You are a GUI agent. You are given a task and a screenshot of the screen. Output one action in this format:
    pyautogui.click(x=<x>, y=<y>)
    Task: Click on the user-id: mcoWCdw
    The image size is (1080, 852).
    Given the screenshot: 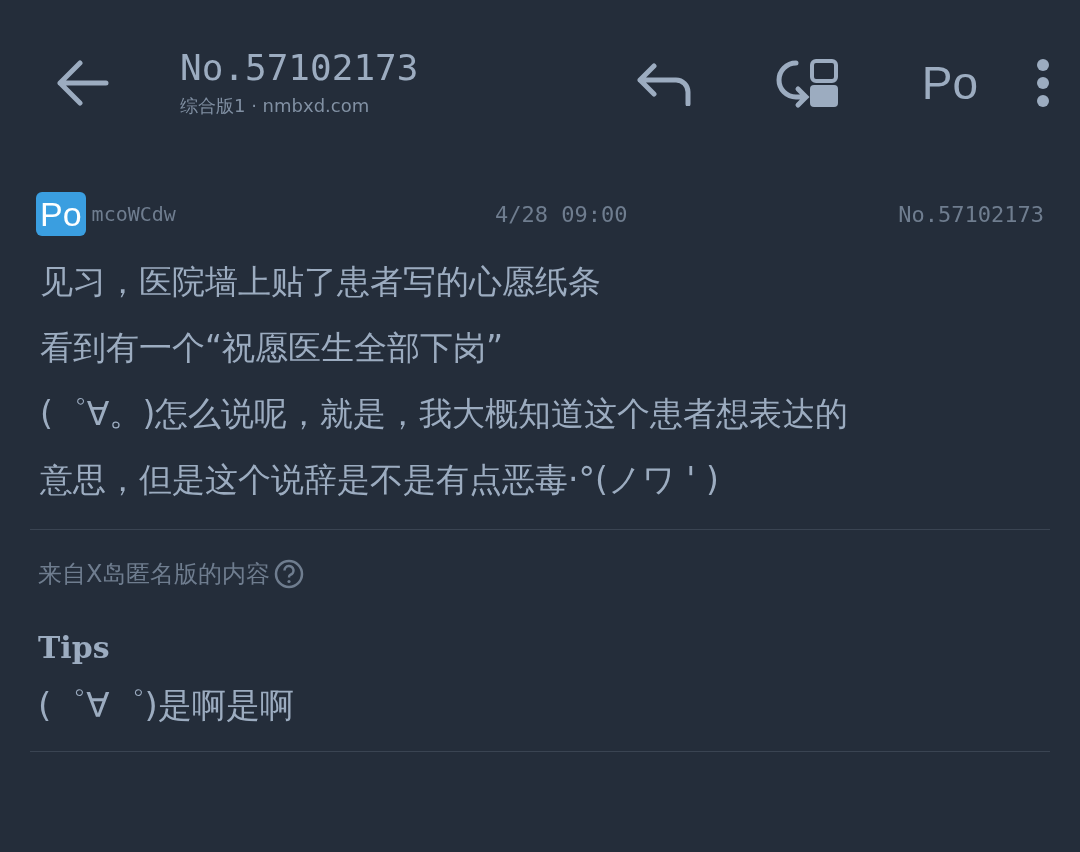 What is the action you would take?
    pyautogui.click(x=134, y=214)
    